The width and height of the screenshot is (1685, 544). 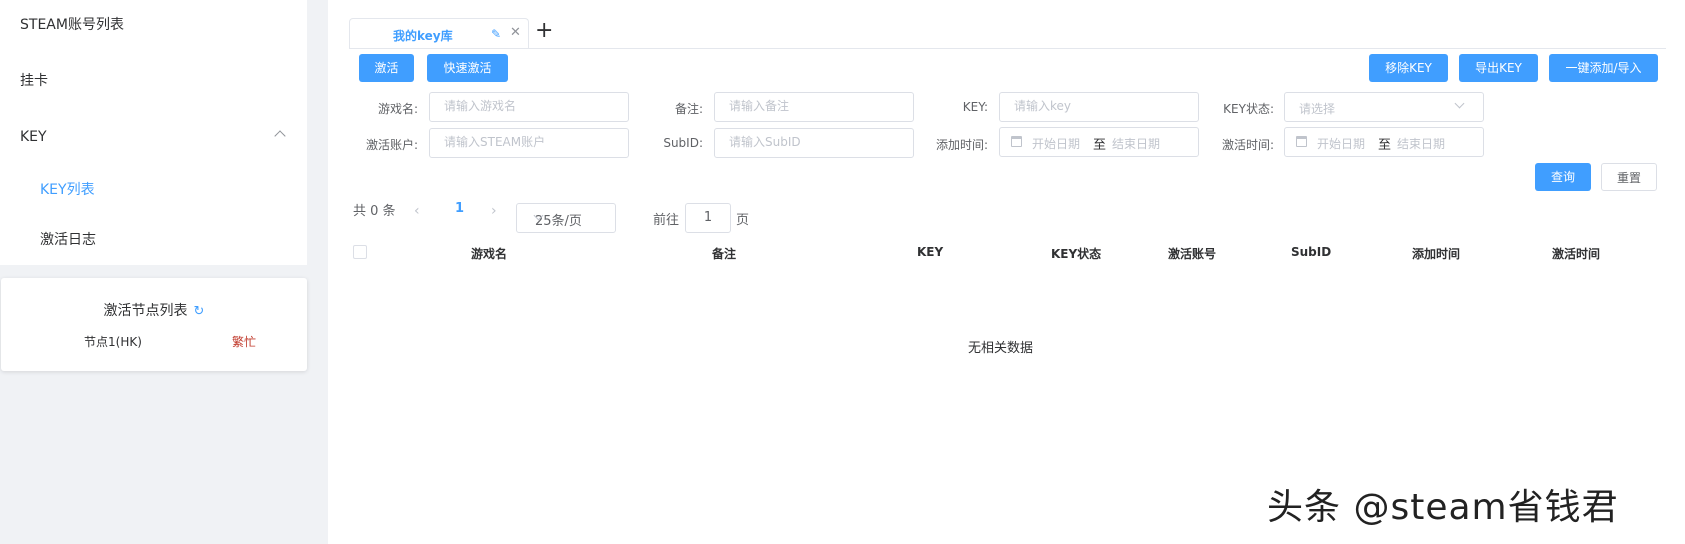 I want to click on remark-input, so click(x=819, y=106).